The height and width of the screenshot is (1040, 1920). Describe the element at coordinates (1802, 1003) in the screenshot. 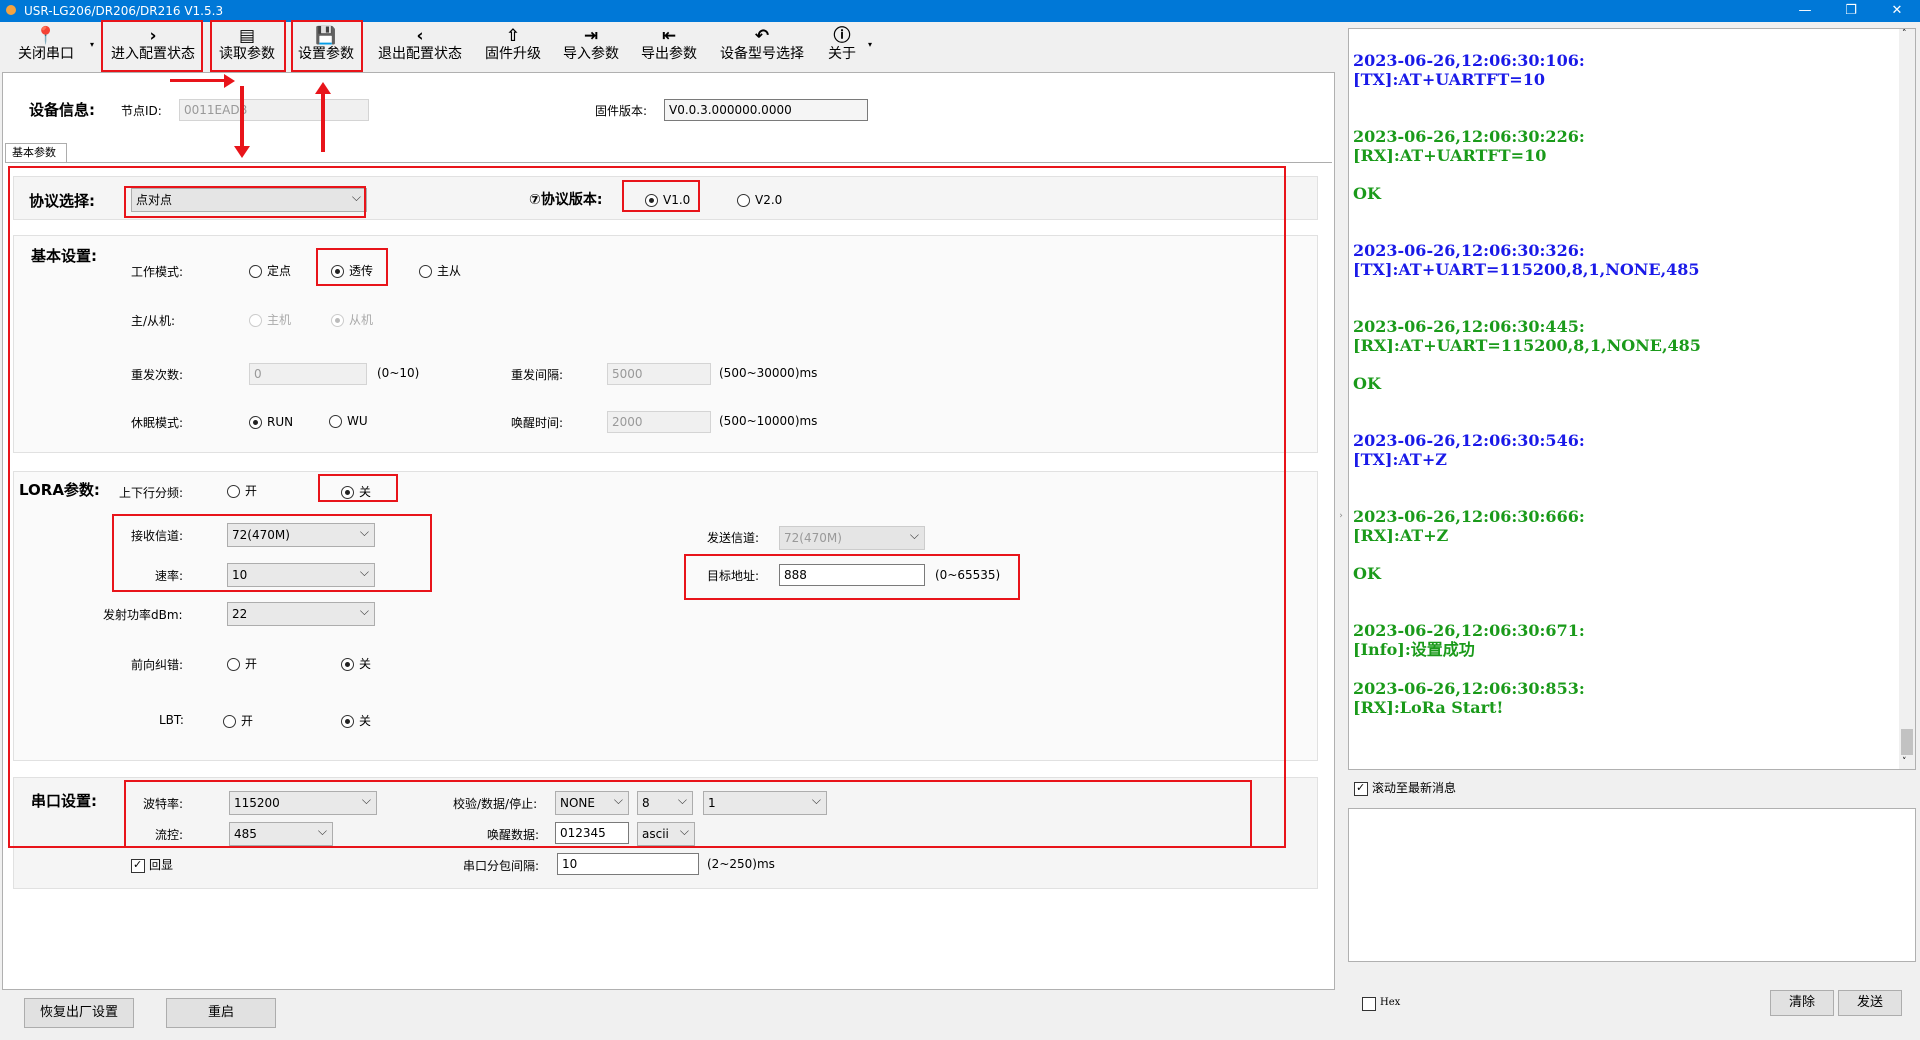

I see `clear-button: 清除` at that location.